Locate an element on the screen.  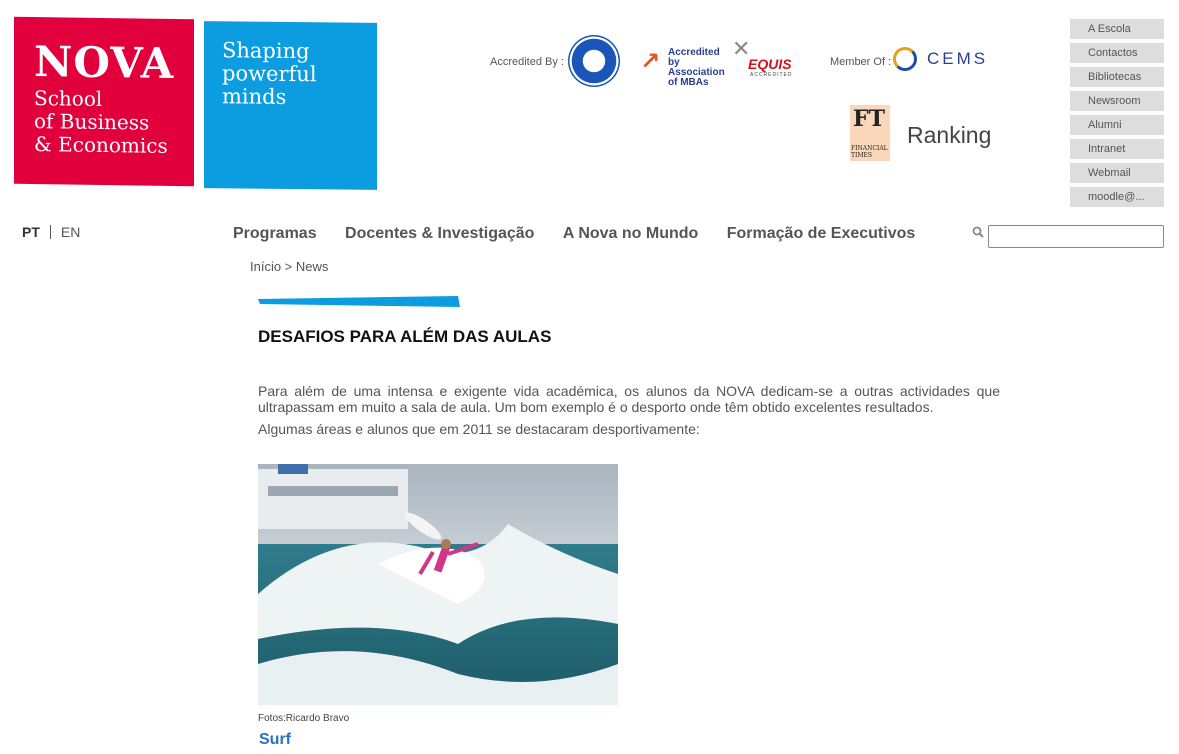
equis-logo: ✕ EQUIS ACCREDITED is located at coordinates (763, 58).